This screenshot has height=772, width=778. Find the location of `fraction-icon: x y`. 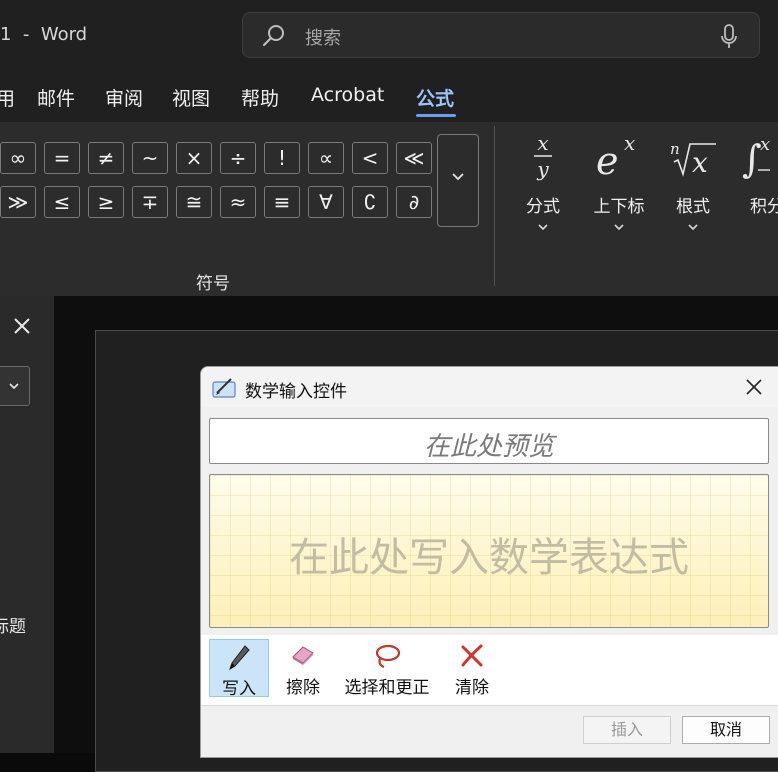

fraction-icon: x y is located at coordinates (543, 156).